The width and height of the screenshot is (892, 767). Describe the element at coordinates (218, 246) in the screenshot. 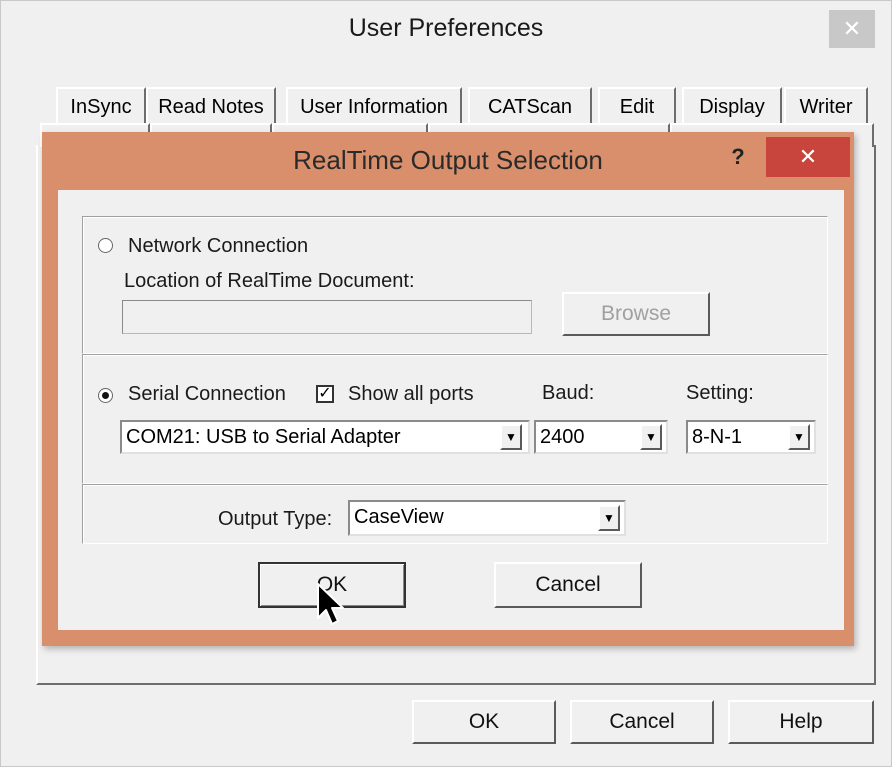

I see `network-connection-label: Network Connection` at that location.